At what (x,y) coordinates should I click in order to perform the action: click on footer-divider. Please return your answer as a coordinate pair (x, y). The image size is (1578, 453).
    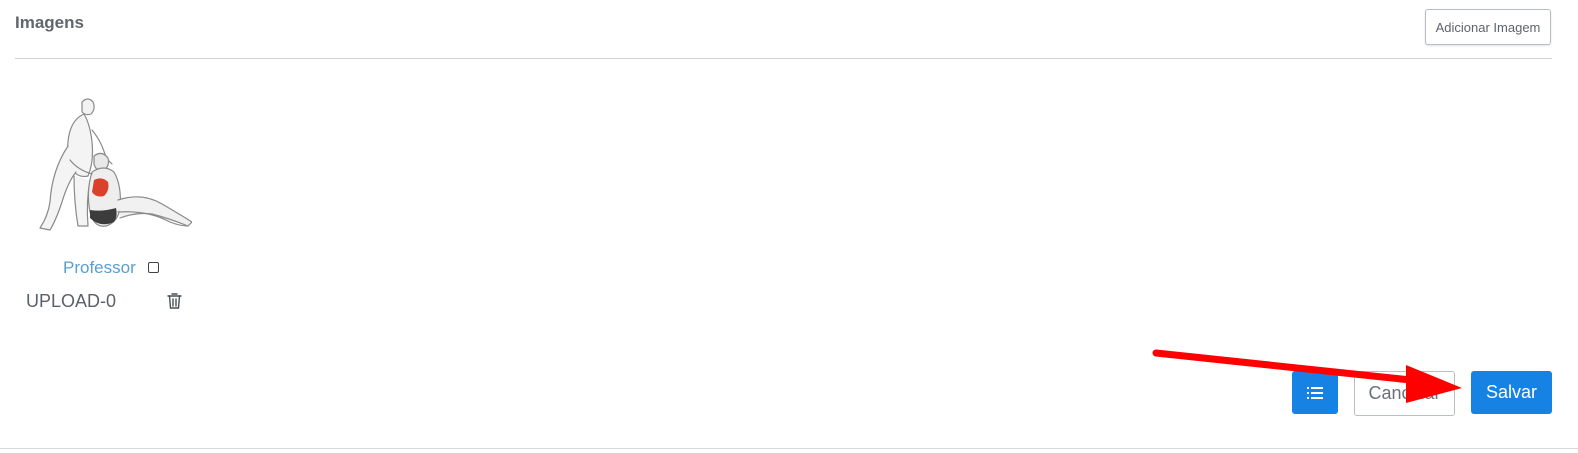
    Looking at the image, I should click on (789, 448).